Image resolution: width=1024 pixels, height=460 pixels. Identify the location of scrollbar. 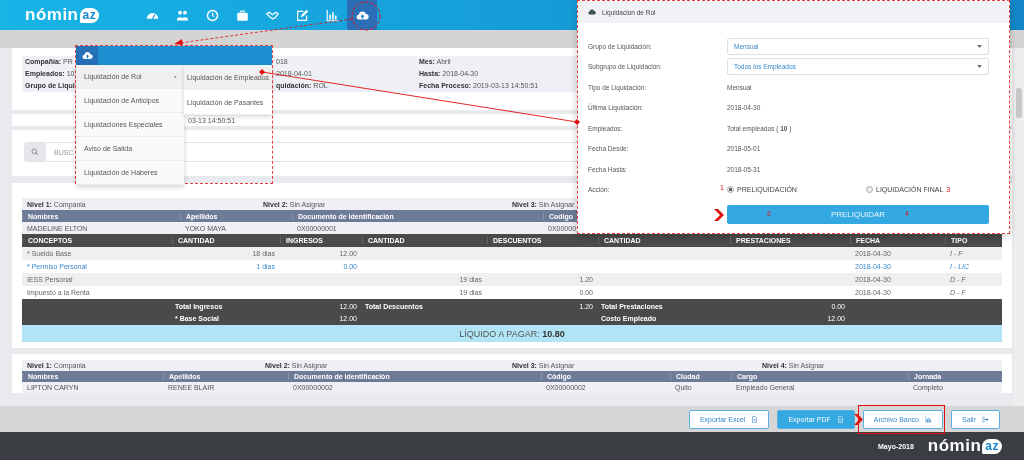
(1019, 227).